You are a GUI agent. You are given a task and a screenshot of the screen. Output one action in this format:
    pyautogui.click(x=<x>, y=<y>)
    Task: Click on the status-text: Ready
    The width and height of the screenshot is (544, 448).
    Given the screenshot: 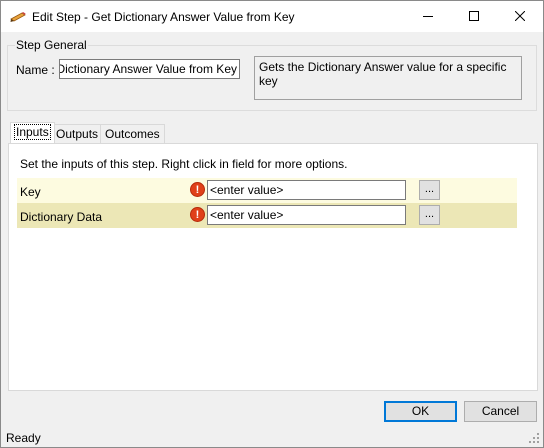 What is the action you would take?
    pyautogui.click(x=23, y=438)
    